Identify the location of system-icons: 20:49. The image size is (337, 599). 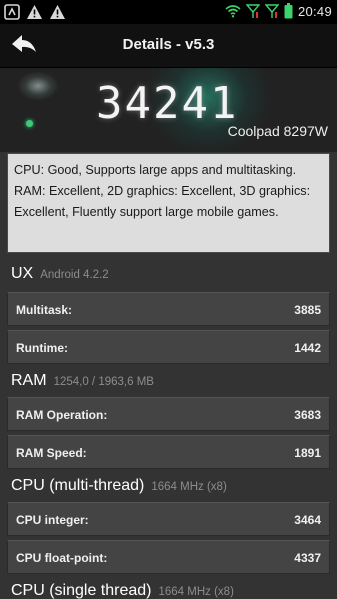
(278, 11).